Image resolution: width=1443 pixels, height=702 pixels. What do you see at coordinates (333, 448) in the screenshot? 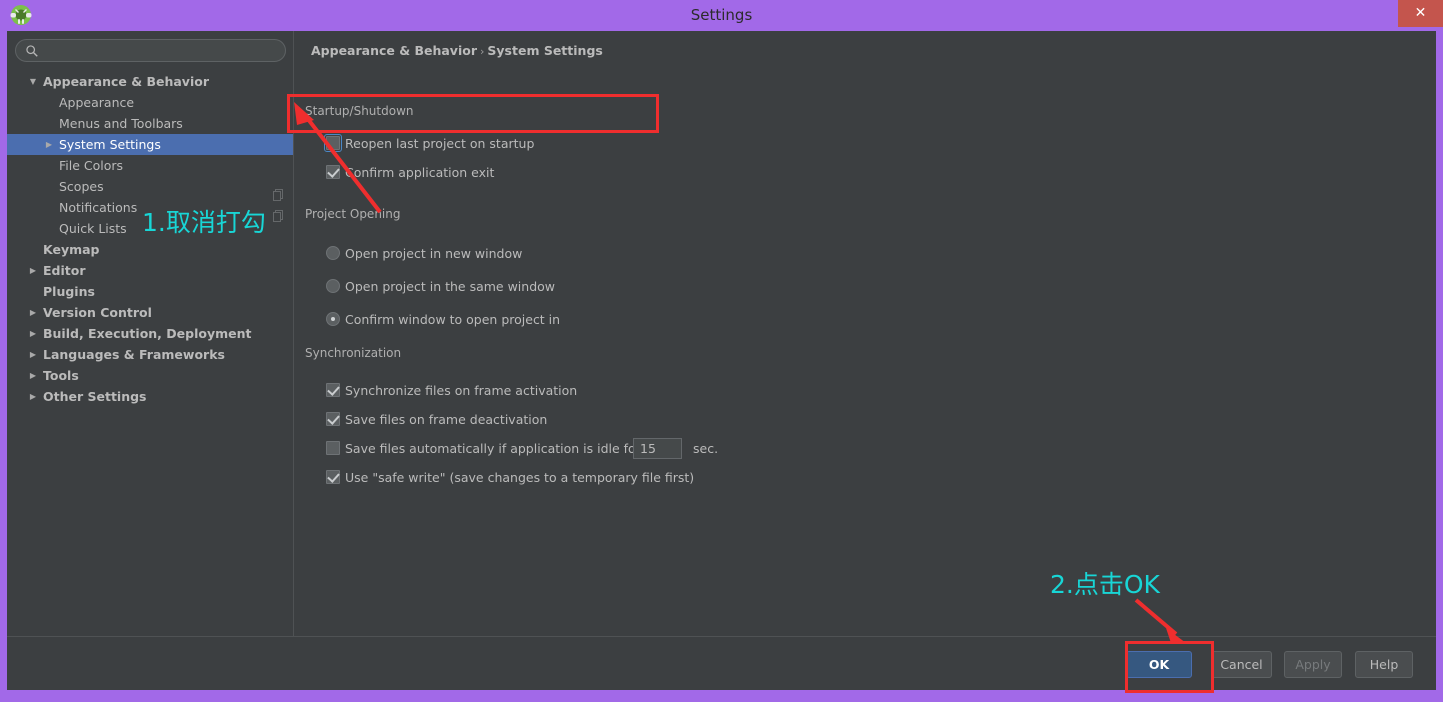
I see `checkbox-save-files-automatically-idle` at bounding box center [333, 448].